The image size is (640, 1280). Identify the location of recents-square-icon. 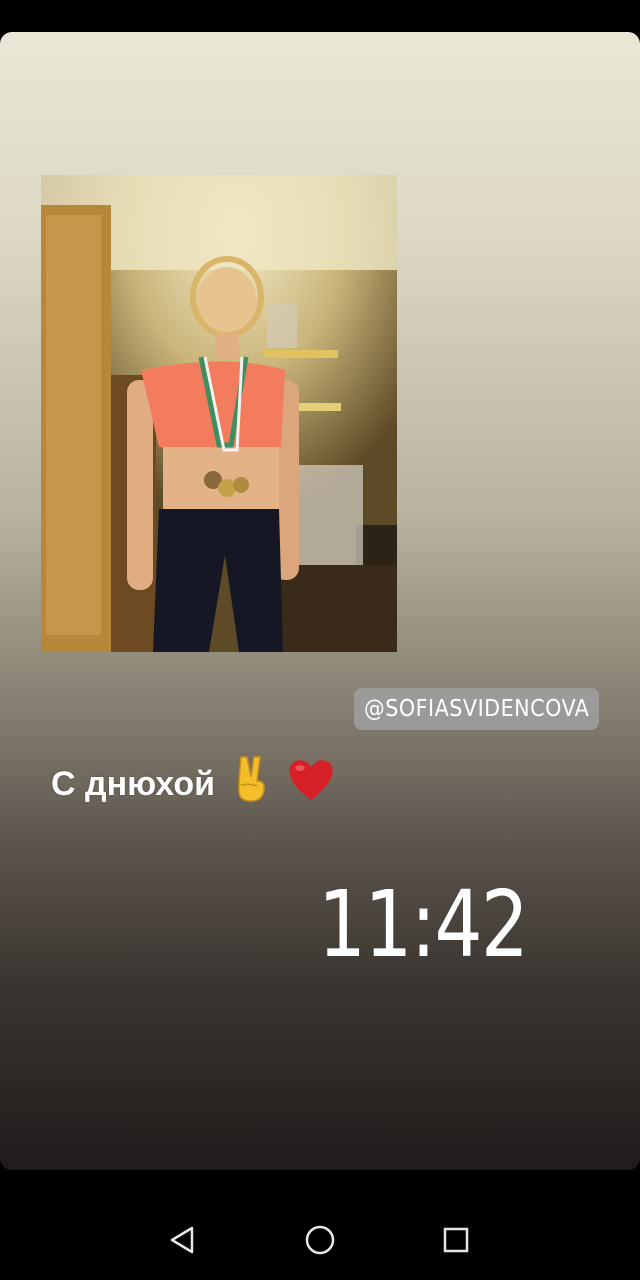
(456, 1240).